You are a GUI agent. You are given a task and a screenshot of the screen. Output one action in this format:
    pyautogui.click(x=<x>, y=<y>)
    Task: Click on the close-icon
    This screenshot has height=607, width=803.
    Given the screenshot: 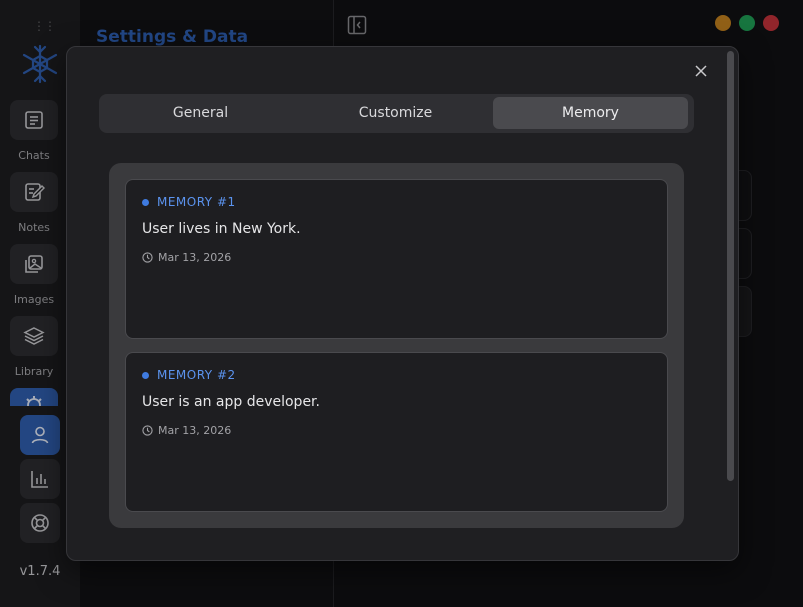 What is the action you would take?
    pyautogui.click(x=701, y=71)
    